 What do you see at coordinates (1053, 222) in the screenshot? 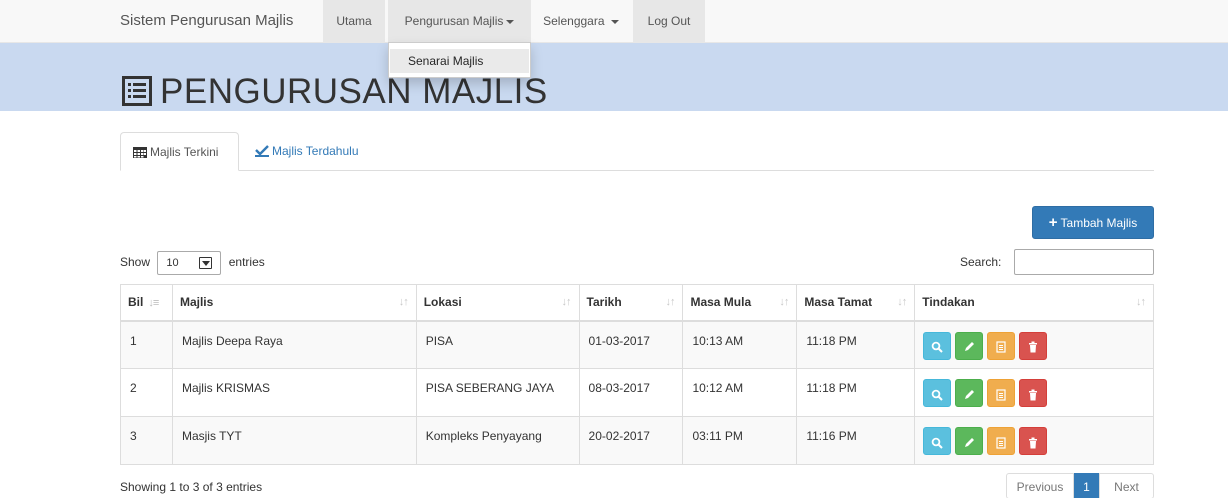
I see `plus-icon: +` at bounding box center [1053, 222].